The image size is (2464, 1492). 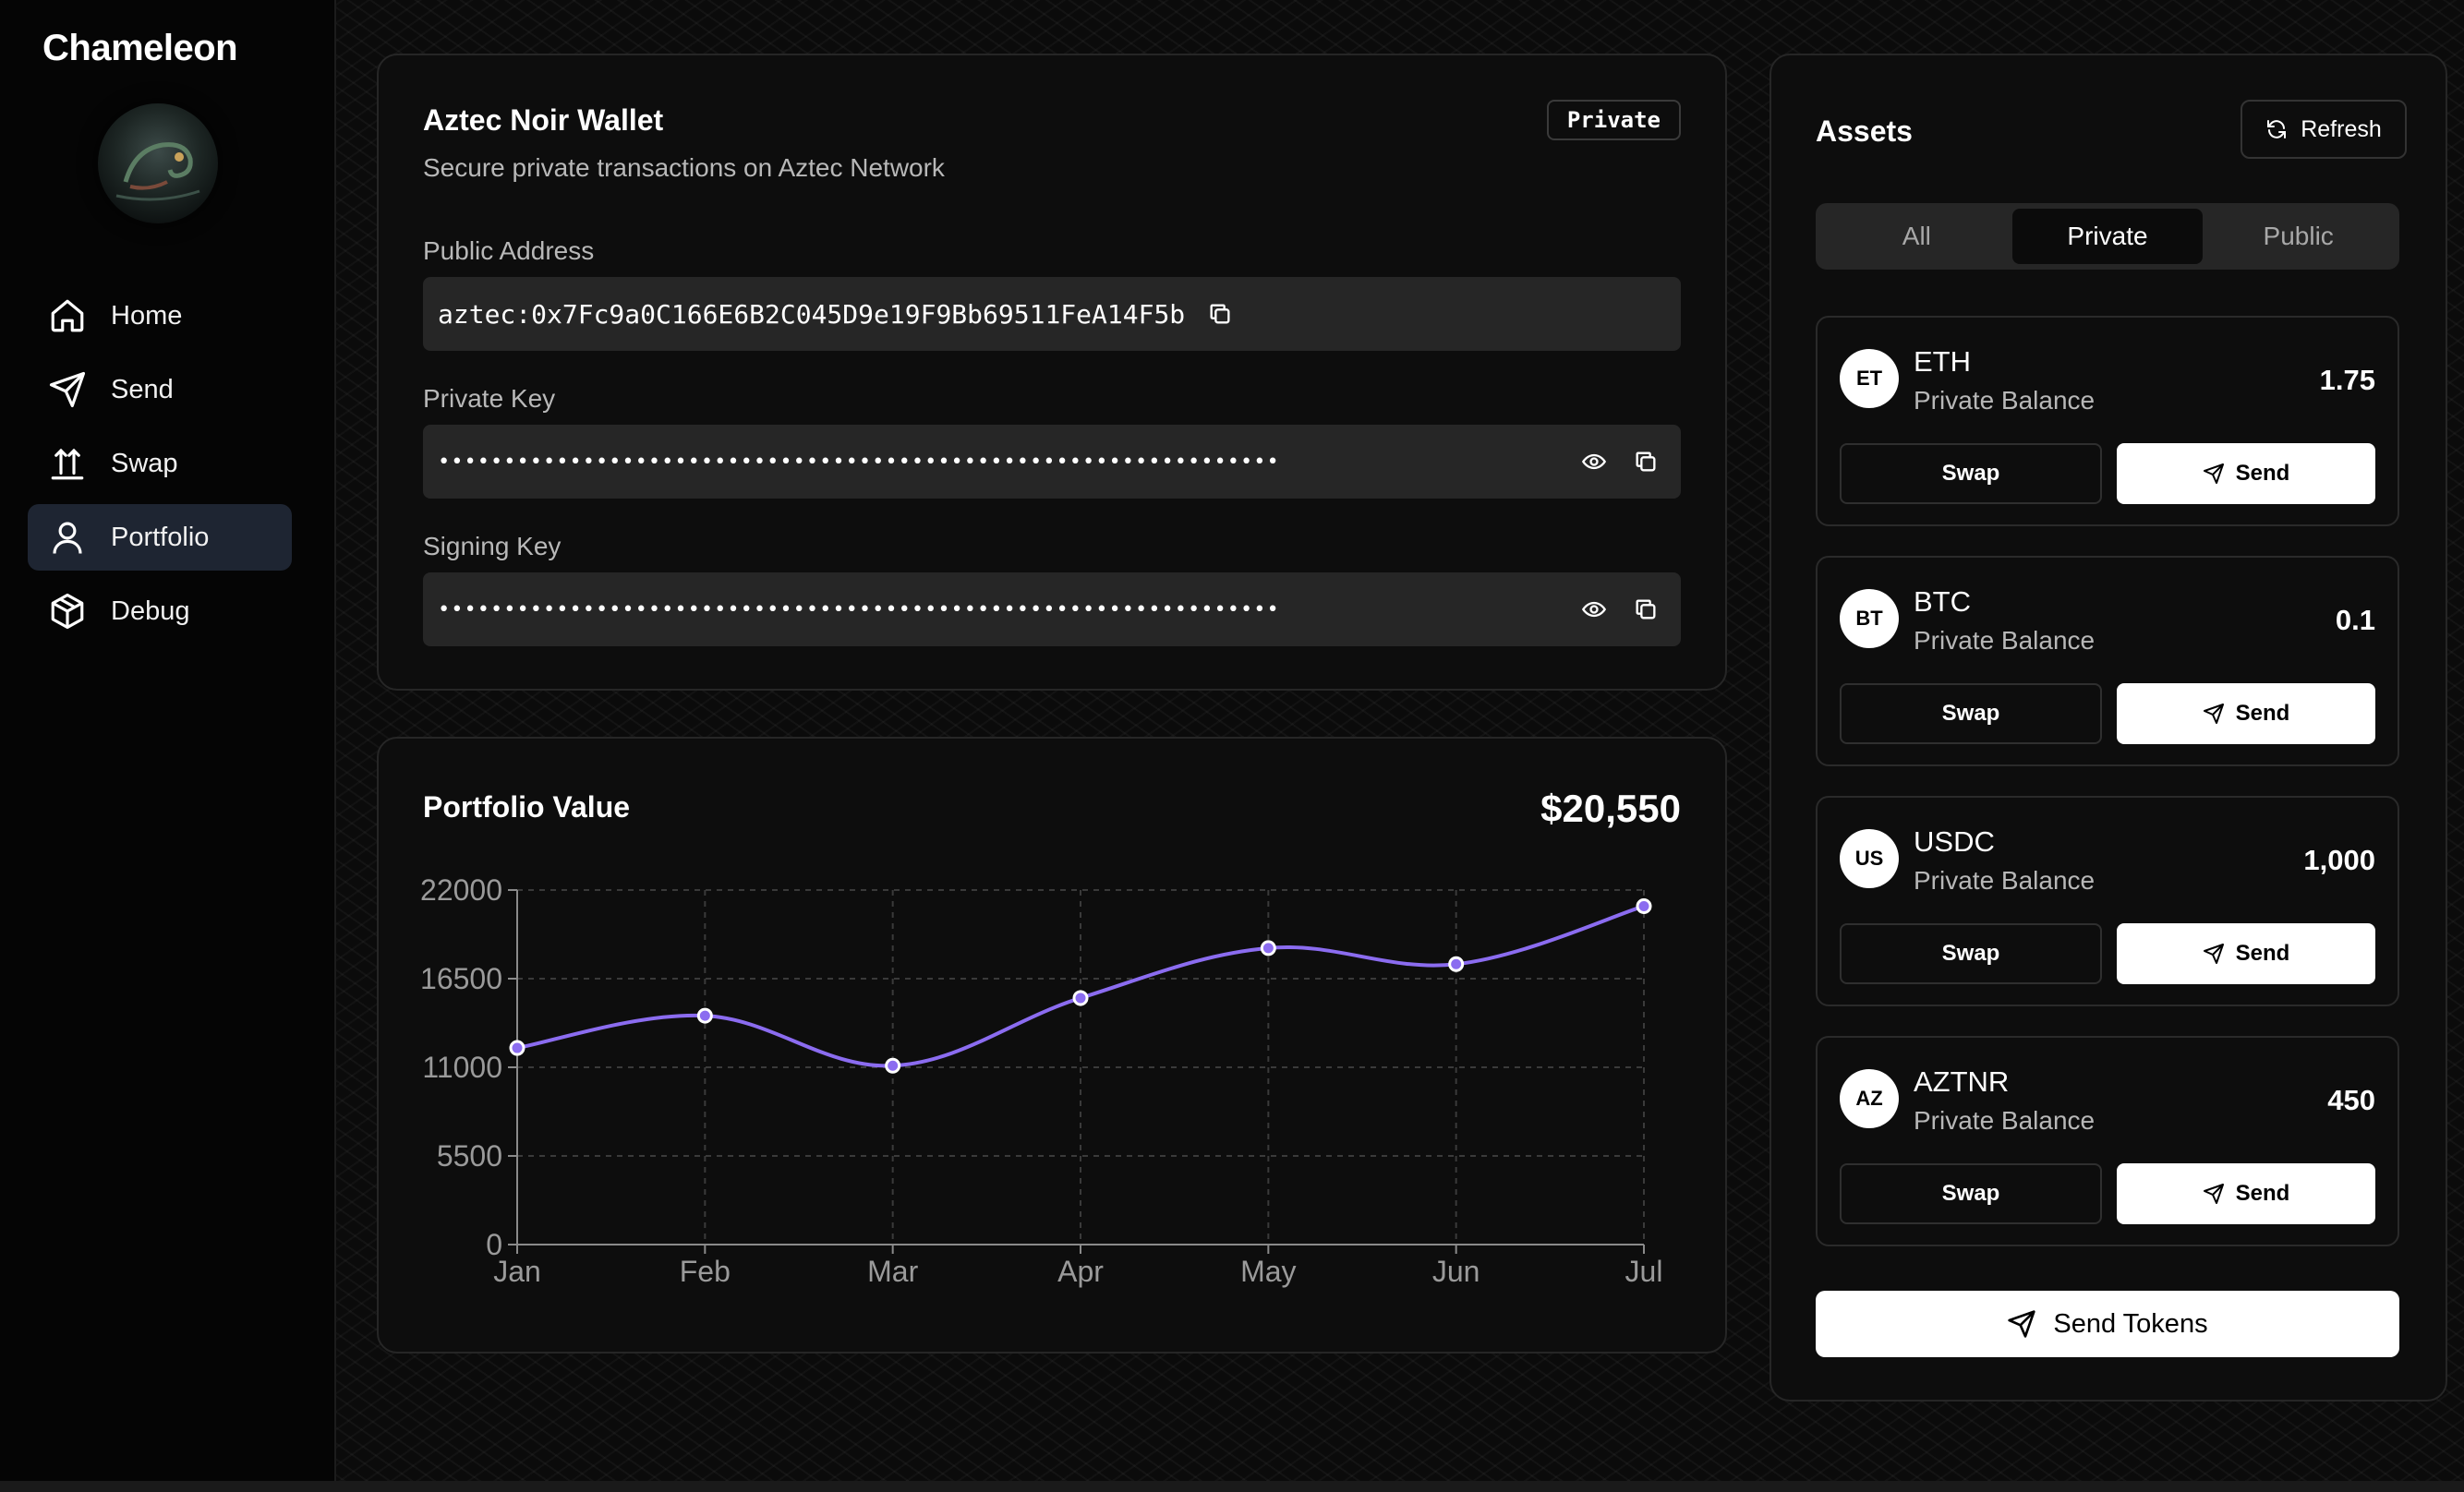 What do you see at coordinates (2131, 1324) in the screenshot?
I see `send-tokens-label: Send Tokens` at bounding box center [2131, 1324].